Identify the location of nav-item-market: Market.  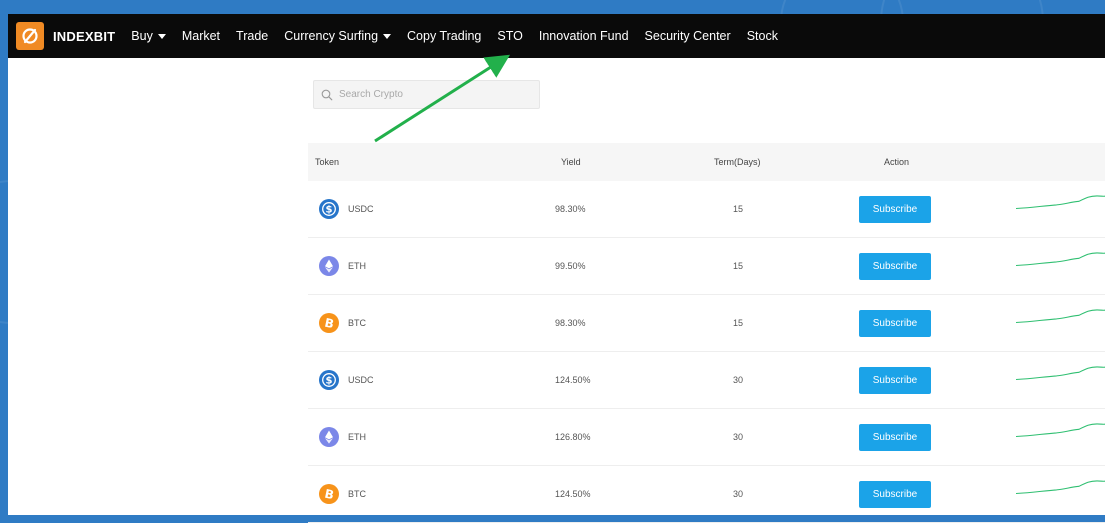
(201, 36).